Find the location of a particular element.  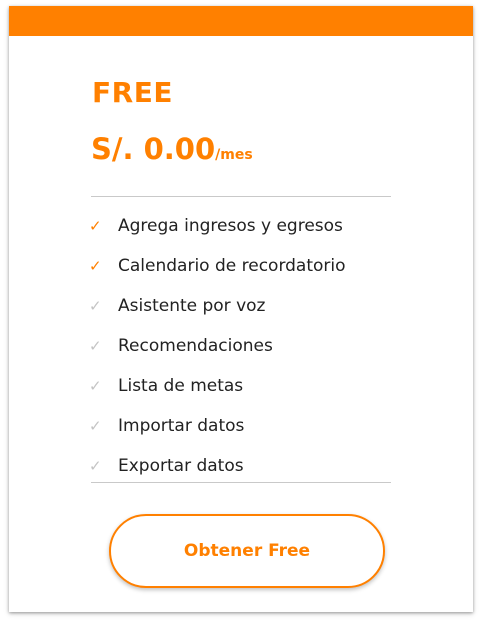

feature-item: ✓ Exportar datos is located at coordinates (217, 466).